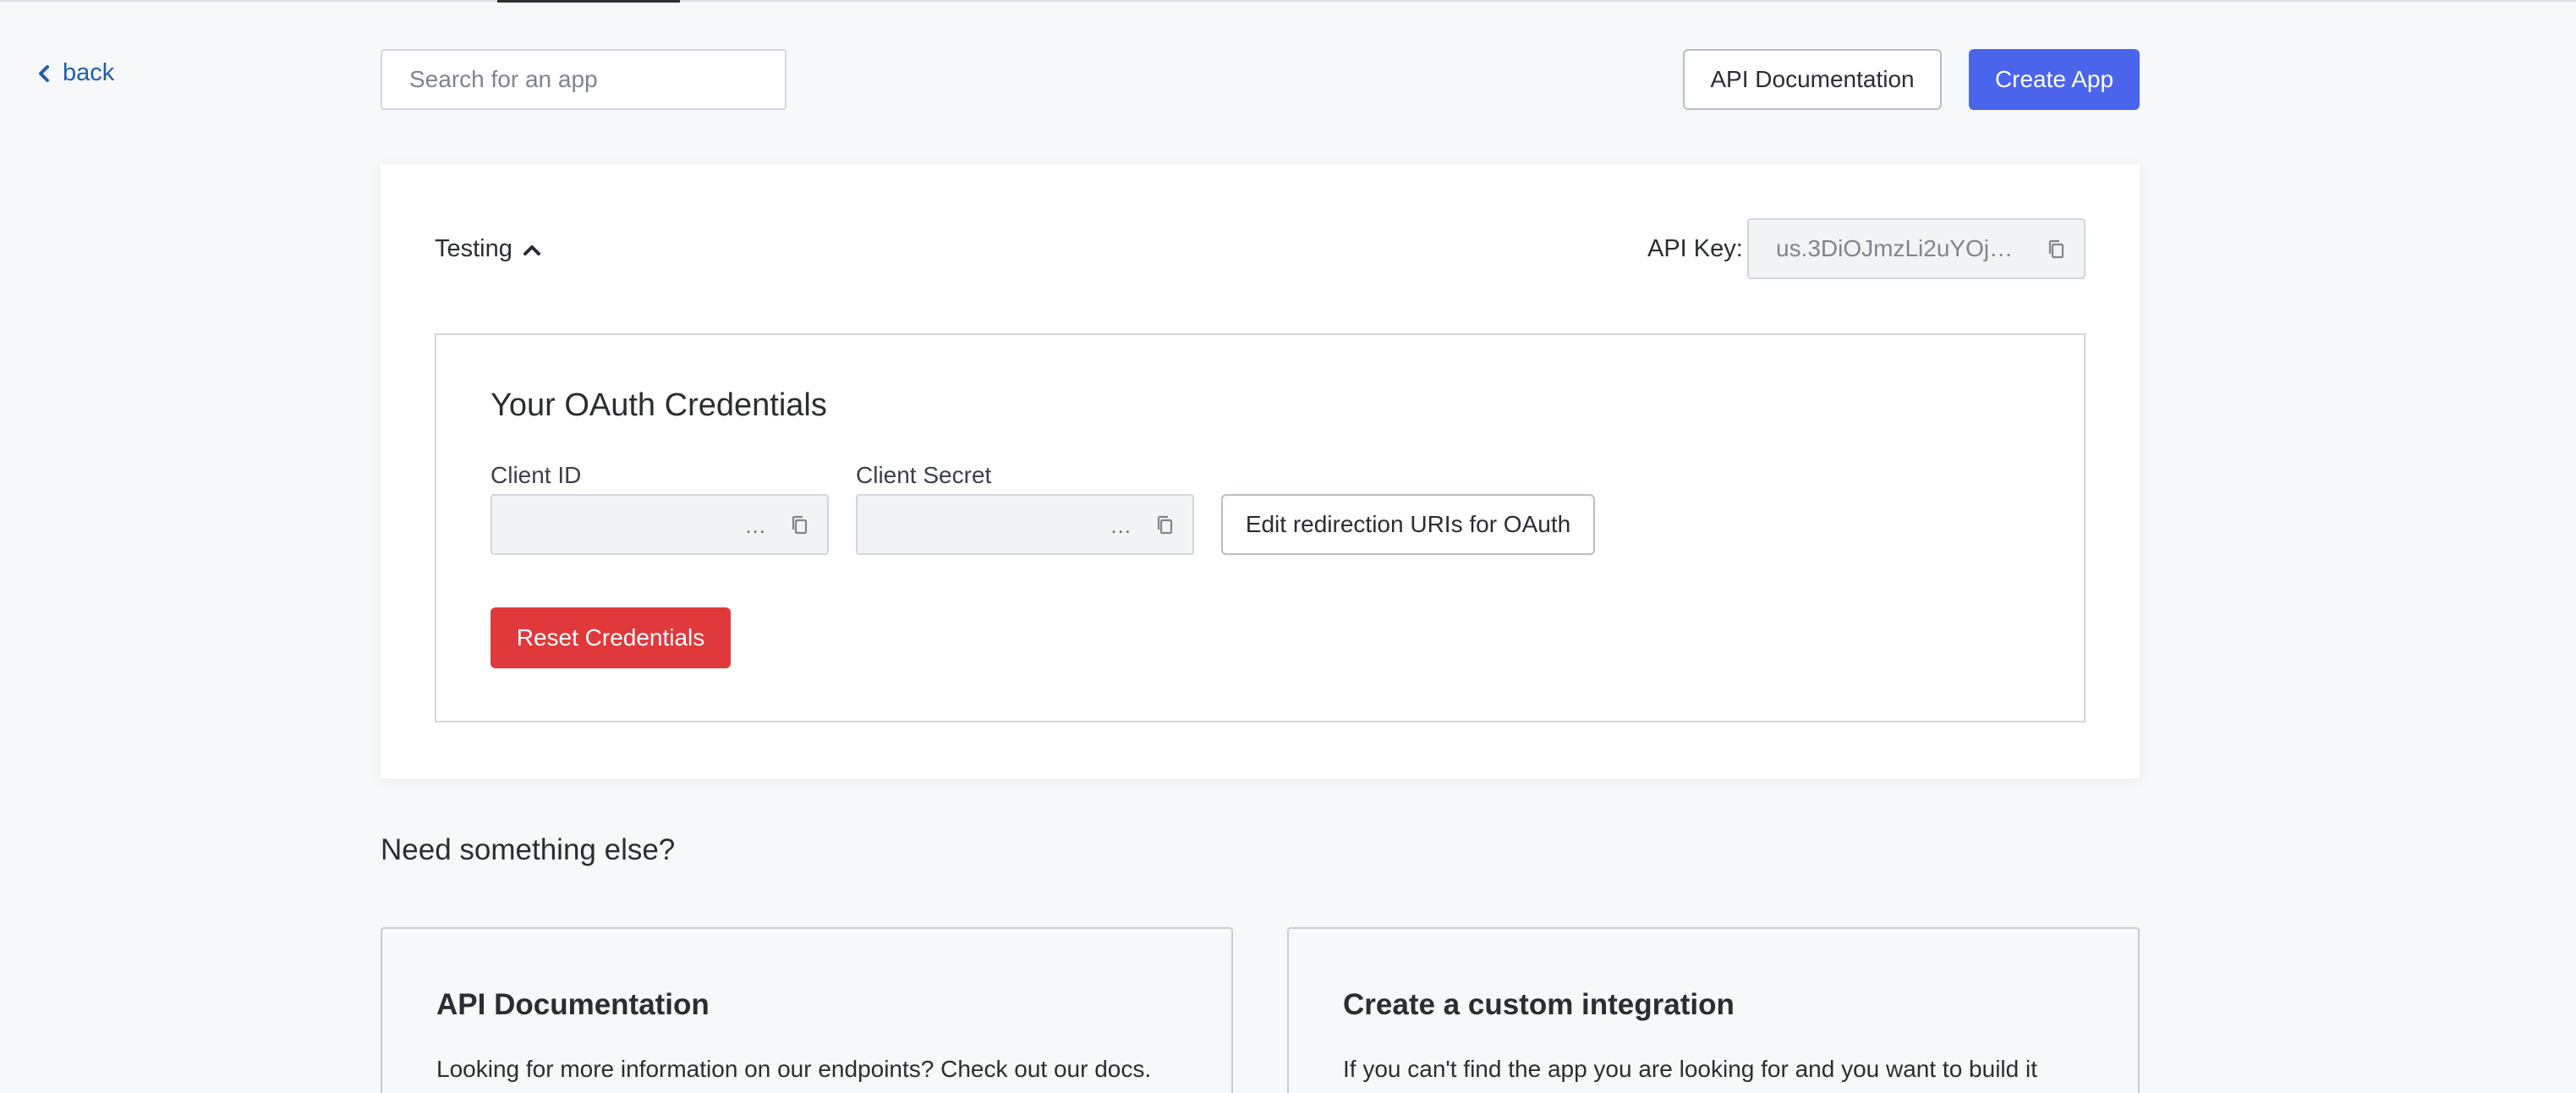  What do you see at coordinates (536, 475) in the screenshot?
I see `client-id-label: Client ID` at bounding box center [536, 475].